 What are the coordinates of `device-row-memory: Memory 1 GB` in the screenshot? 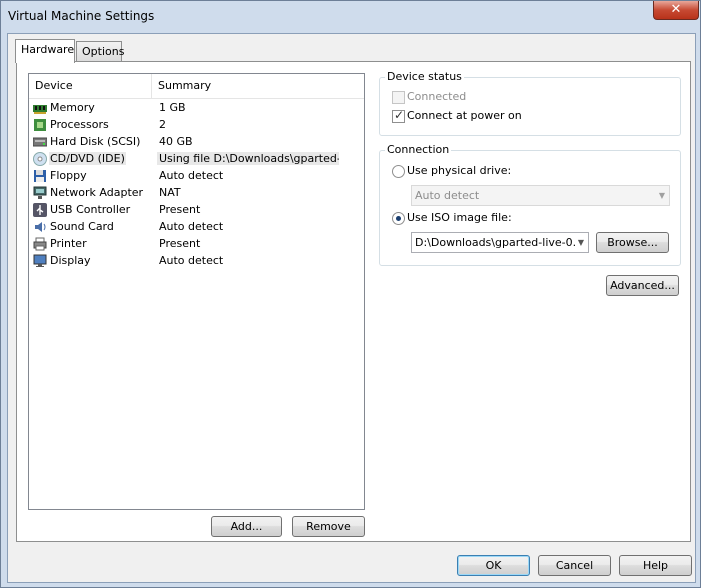 It's located at (196, 108).